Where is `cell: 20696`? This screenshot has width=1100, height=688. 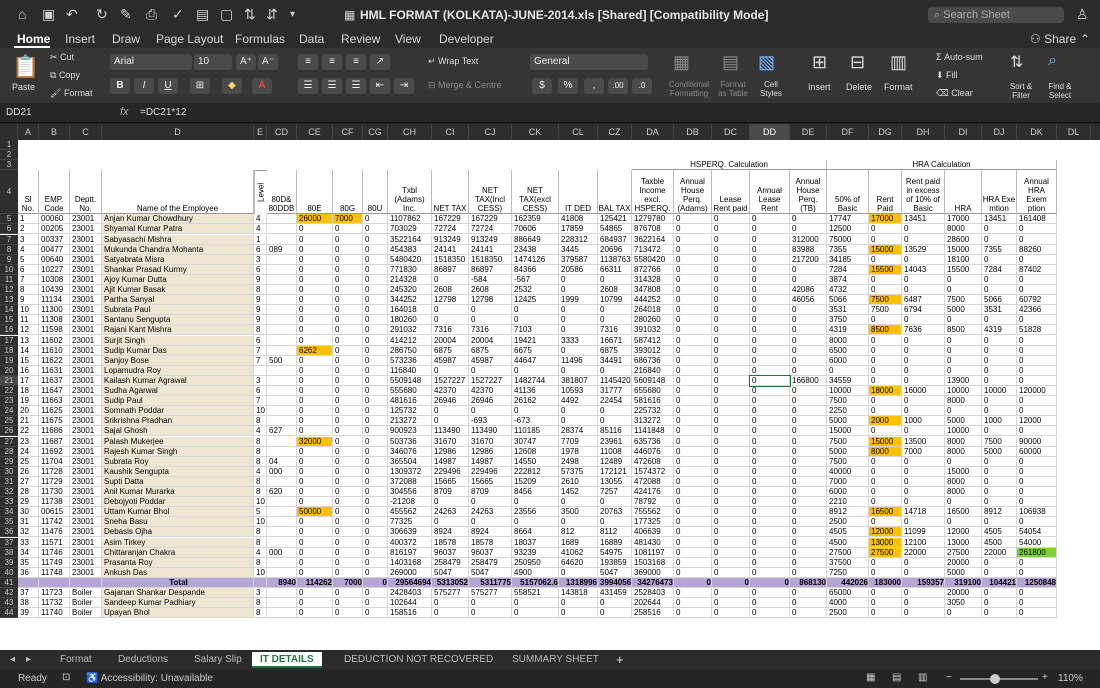
cell: 20696 is located at coordinates (615, 249).